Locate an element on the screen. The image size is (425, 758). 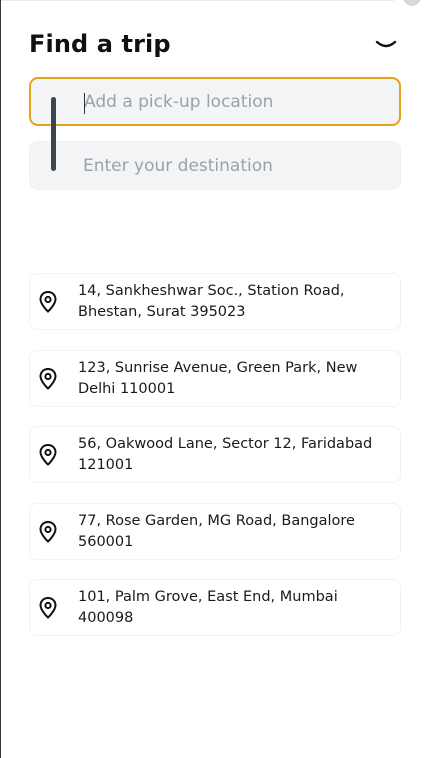
collapse-button is located at coordinates (386, 45).